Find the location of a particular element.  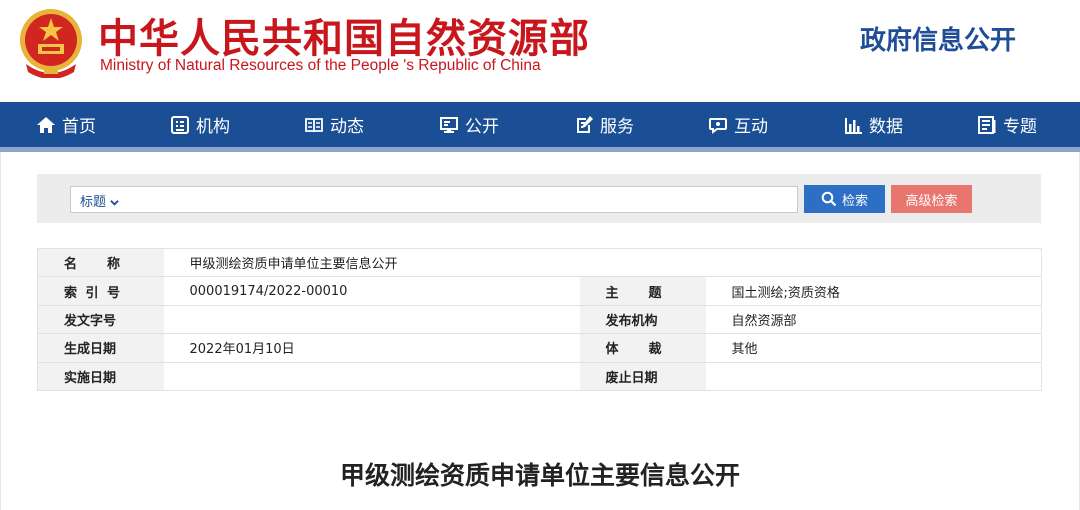

nav-item-label: 公开 is located at coordinates (482, 127).